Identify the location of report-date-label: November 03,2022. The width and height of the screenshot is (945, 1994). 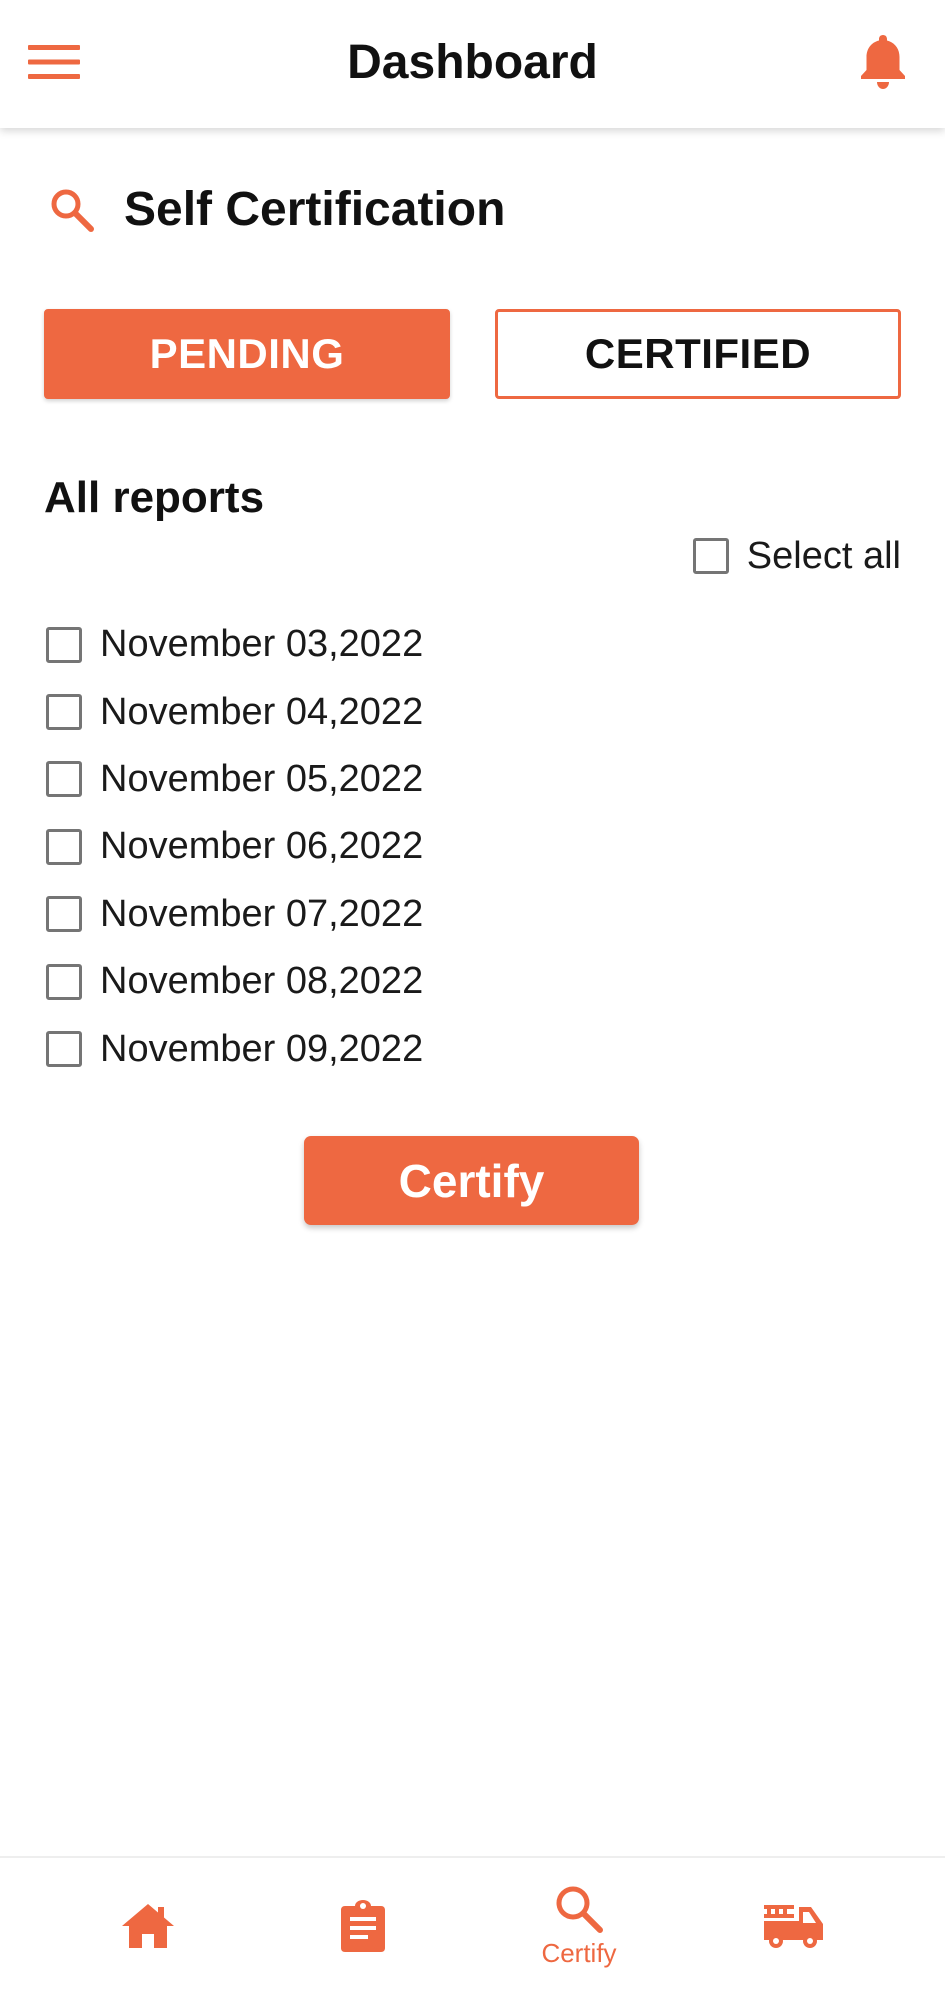
(262, 644).